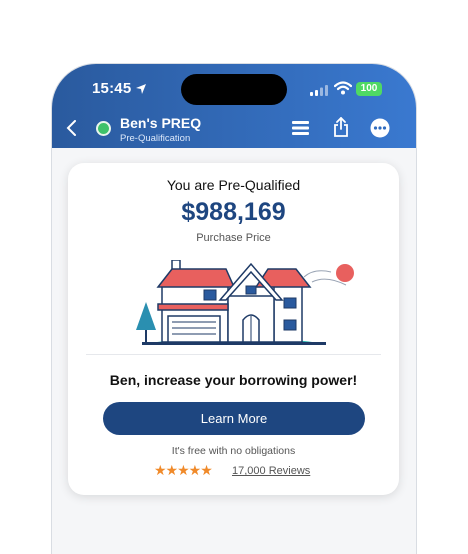  I want to click on rating-stars: ★★★★★, so click(183, 470).